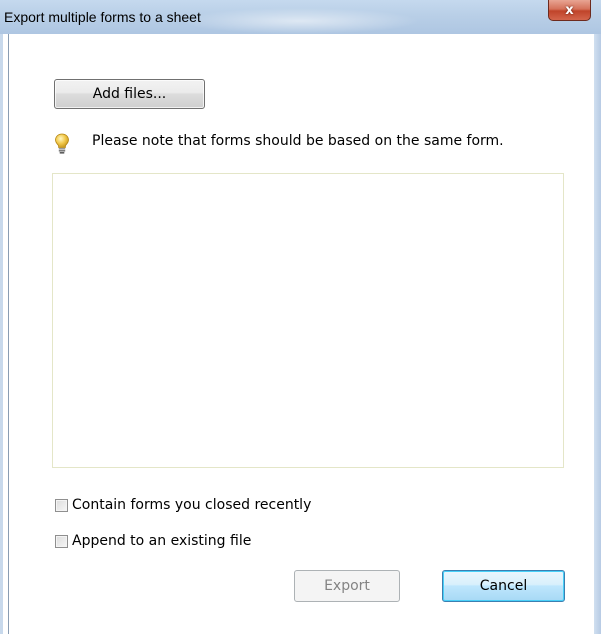 The height and width of the screenshot is (634, 601). Describe the element at coordinates (61, 505) in the screenshot. I see `contain-recent-checkbox` at that location.